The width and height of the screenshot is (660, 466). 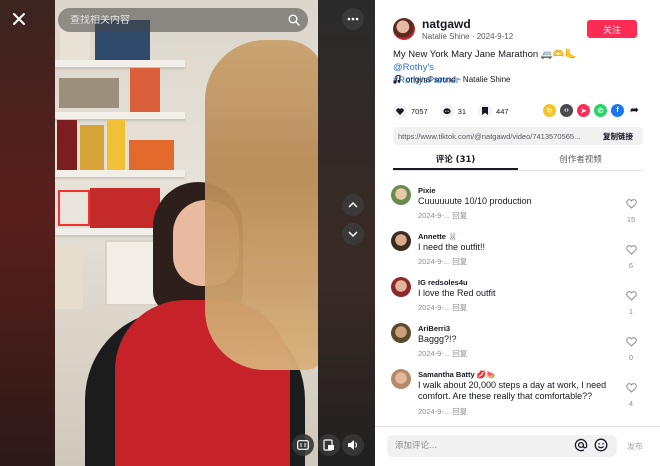 What do you see at coordinates (458, 79) in the screenshot?
I see `sound-name: original sound - Natalie Shine` at bounding box center [458, 79].